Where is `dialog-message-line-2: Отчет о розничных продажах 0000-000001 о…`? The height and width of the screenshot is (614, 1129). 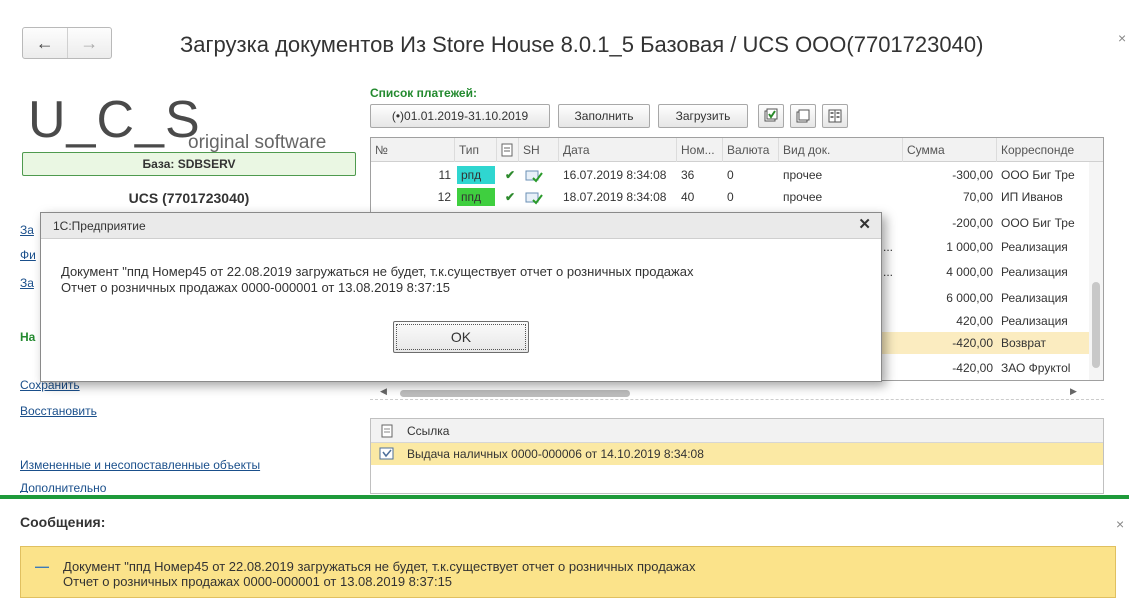
dialog-message-line-2: Отчет о розничных продажах 0000-000001 о… is located at coordinates (256, 287).